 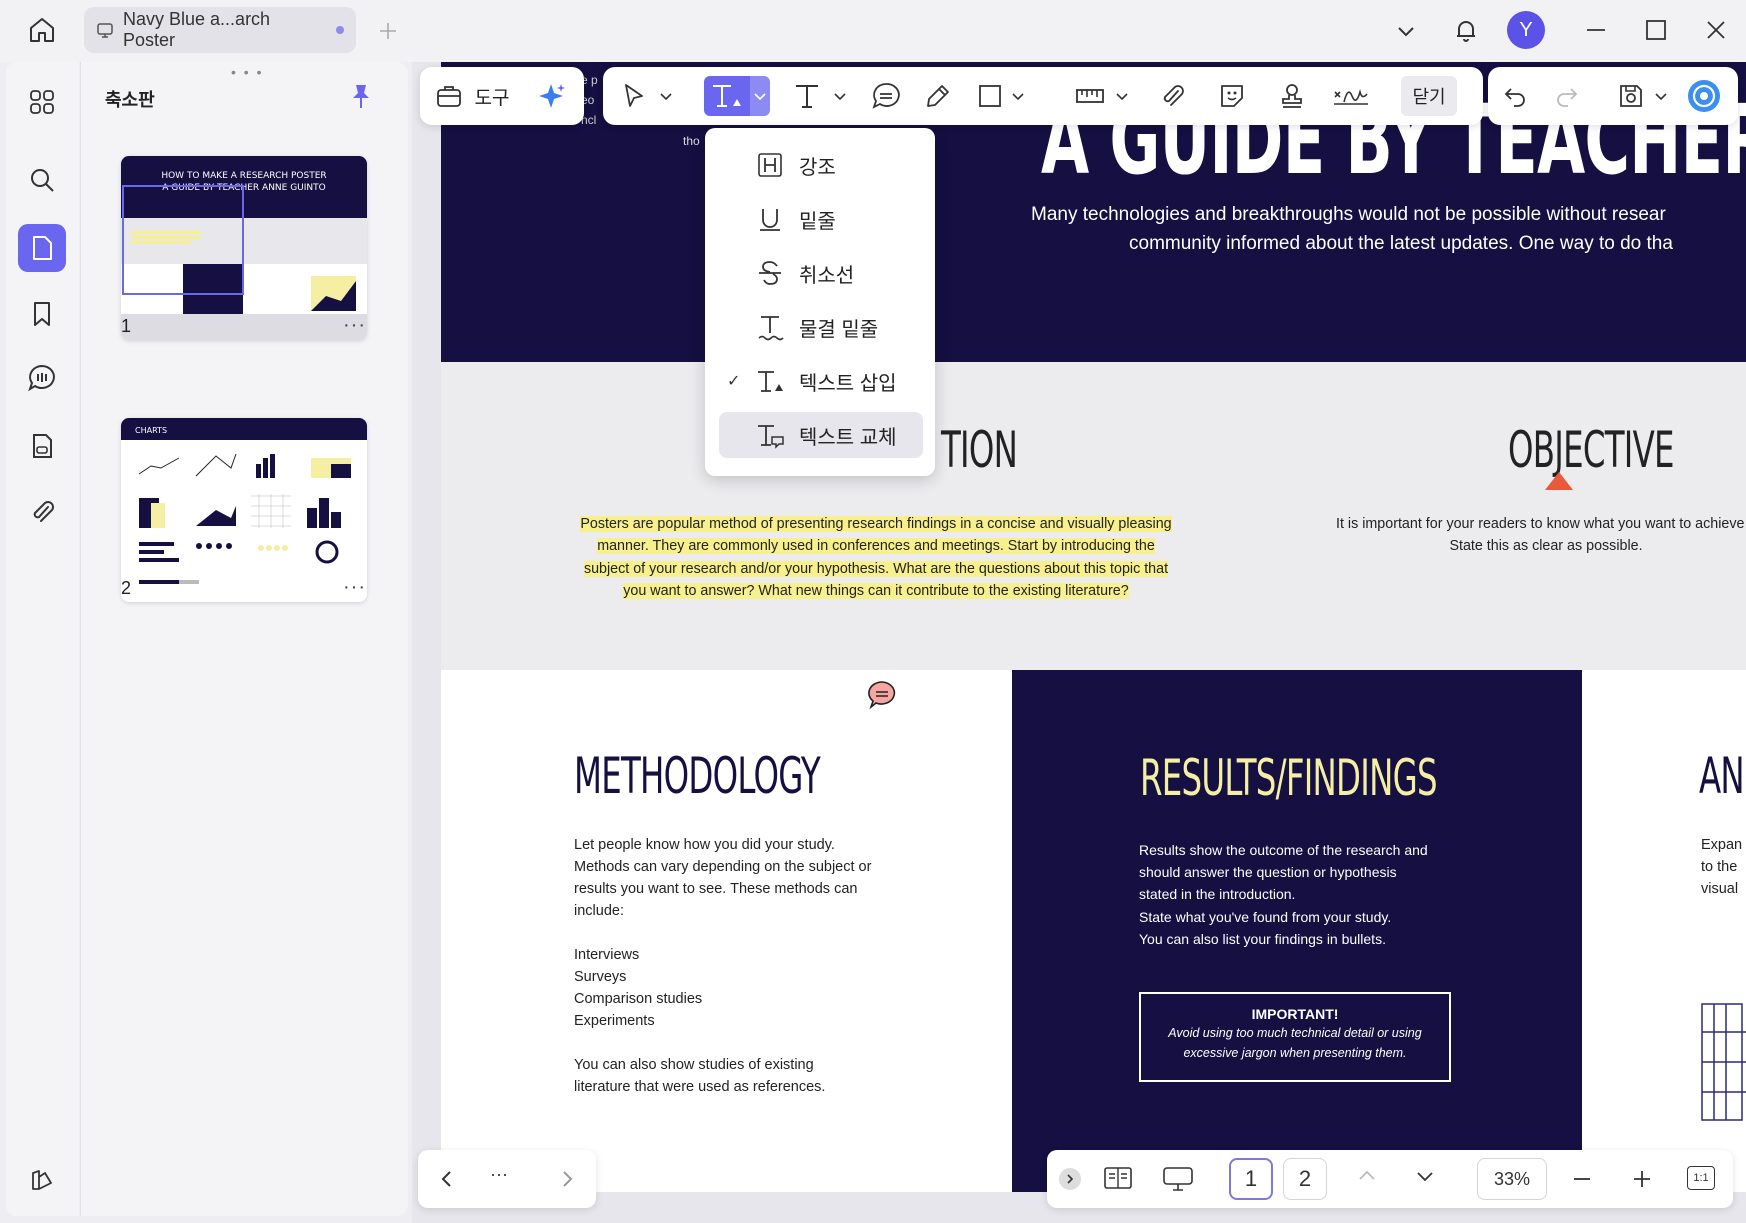 What do you see at coordinates (1526, 30) in the screenshot?
I see `avatar: Y` at bounding box center [1526, 30].